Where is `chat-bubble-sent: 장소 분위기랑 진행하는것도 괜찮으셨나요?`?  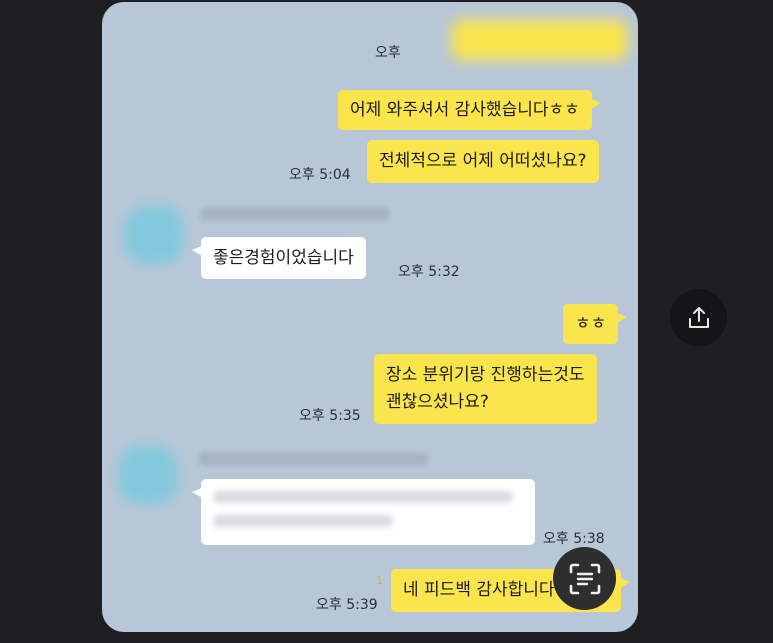
chat-bubble-sent: 장소 분위기랑 진행하는것도 괜찮으셨나요? is located at coordinates (485, 389).